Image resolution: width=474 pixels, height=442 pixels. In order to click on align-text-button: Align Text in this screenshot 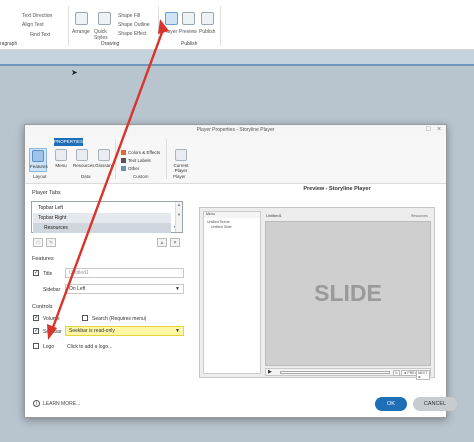, I will do `click(33, 25)`.